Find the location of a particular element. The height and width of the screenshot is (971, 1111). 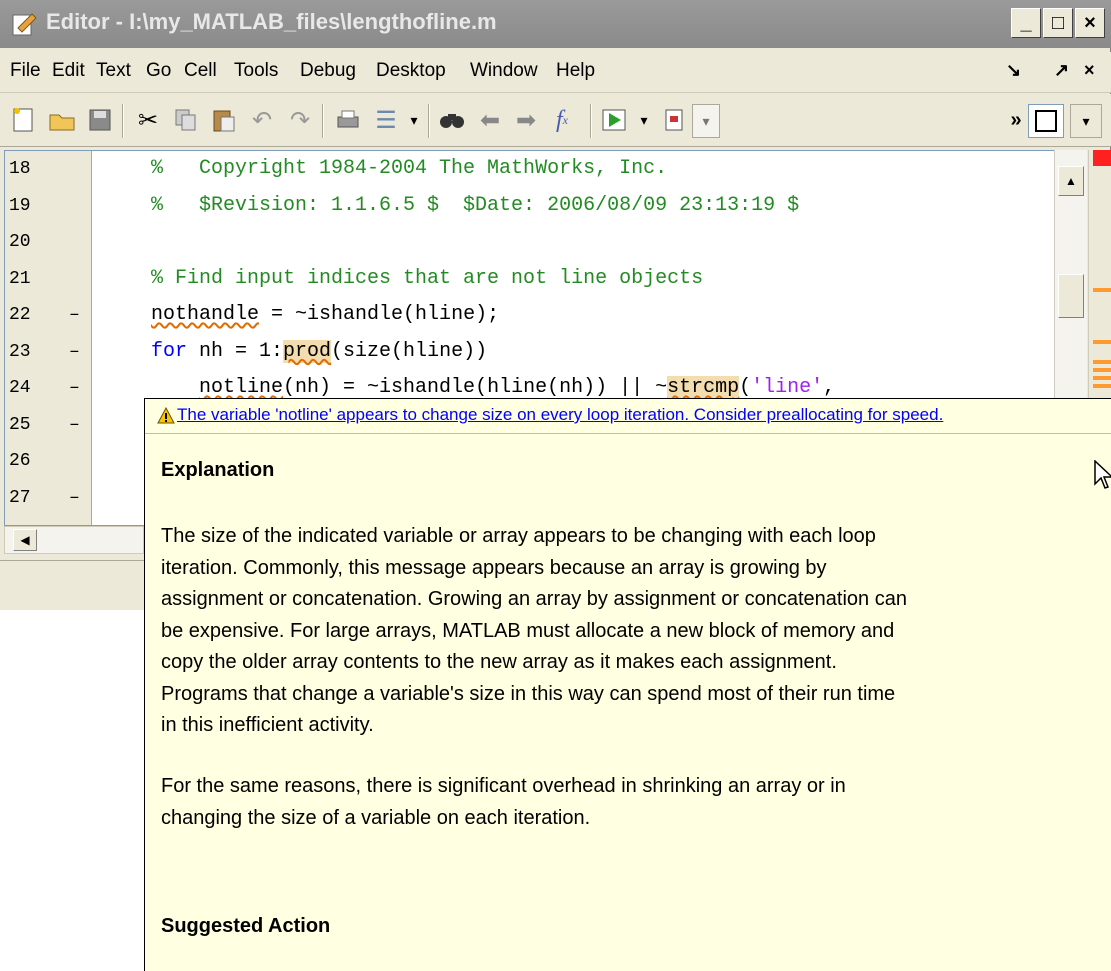

maximize-icon: □ is located at coordinates (1058, 22).